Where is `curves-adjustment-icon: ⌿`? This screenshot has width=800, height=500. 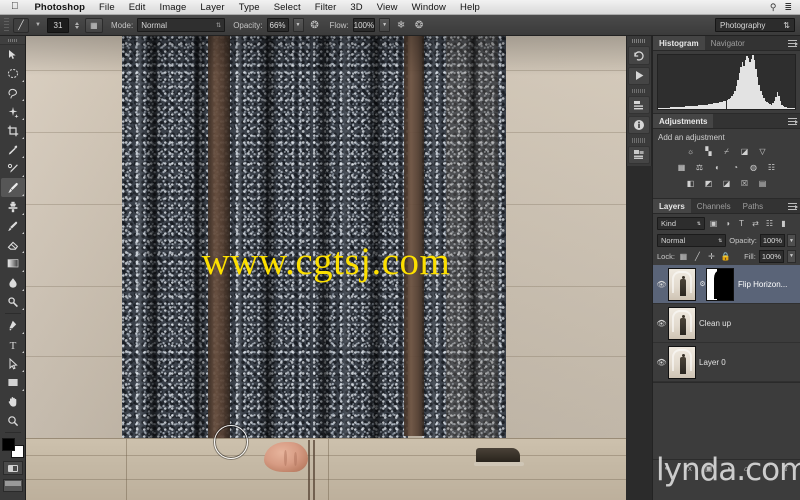
curves-adjustment-icon: ⌿ is located at coordinates (726, 151).